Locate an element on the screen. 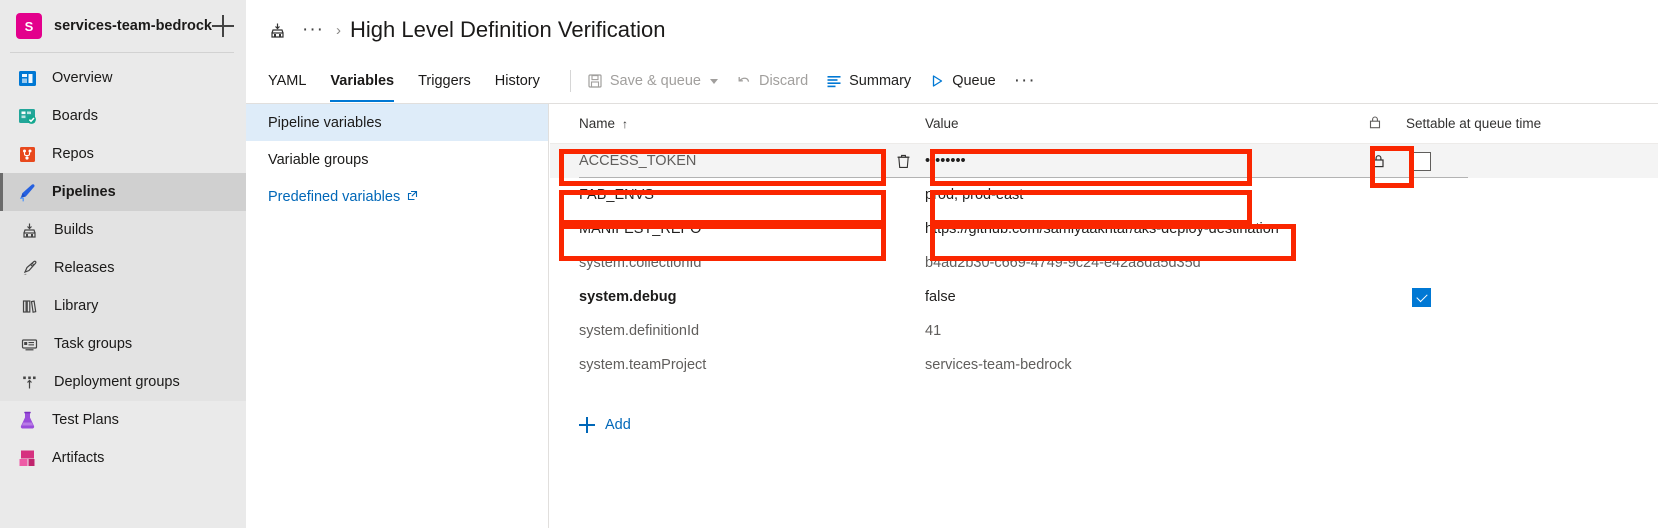 The width and height of the screenshot is (1658, 528). variable-value-label: b4ad2b30-c669-4749-9c24-e42a8da5d35d is located at coordinates (1063, 263).